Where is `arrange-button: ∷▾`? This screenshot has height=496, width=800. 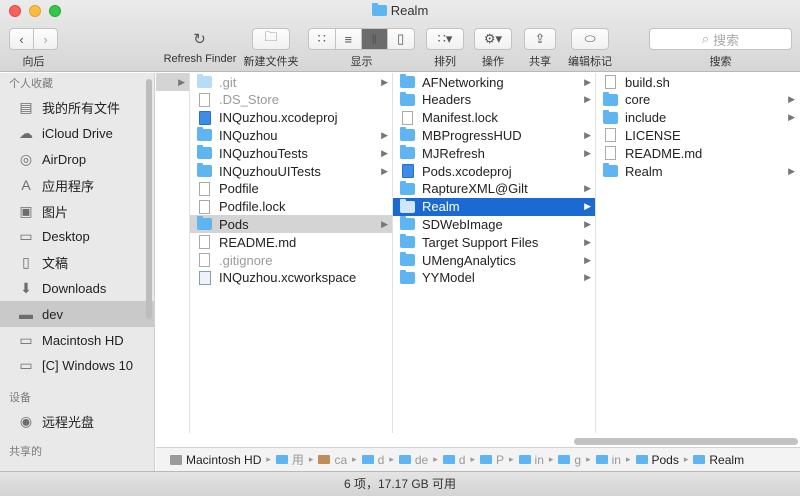
arrange-button: ∷▾ is located at coordinates (445, 39).